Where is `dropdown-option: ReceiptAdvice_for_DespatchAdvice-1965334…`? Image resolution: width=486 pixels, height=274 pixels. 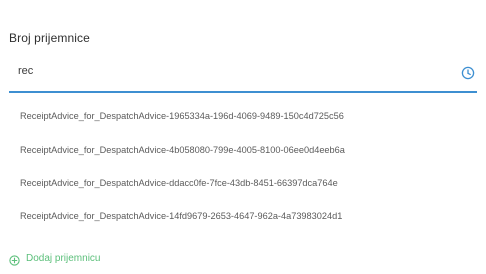
dropdown-option: ReceiptAdvice_for_DespatchAdvice-1965334… is located at coordinates (243, 116).